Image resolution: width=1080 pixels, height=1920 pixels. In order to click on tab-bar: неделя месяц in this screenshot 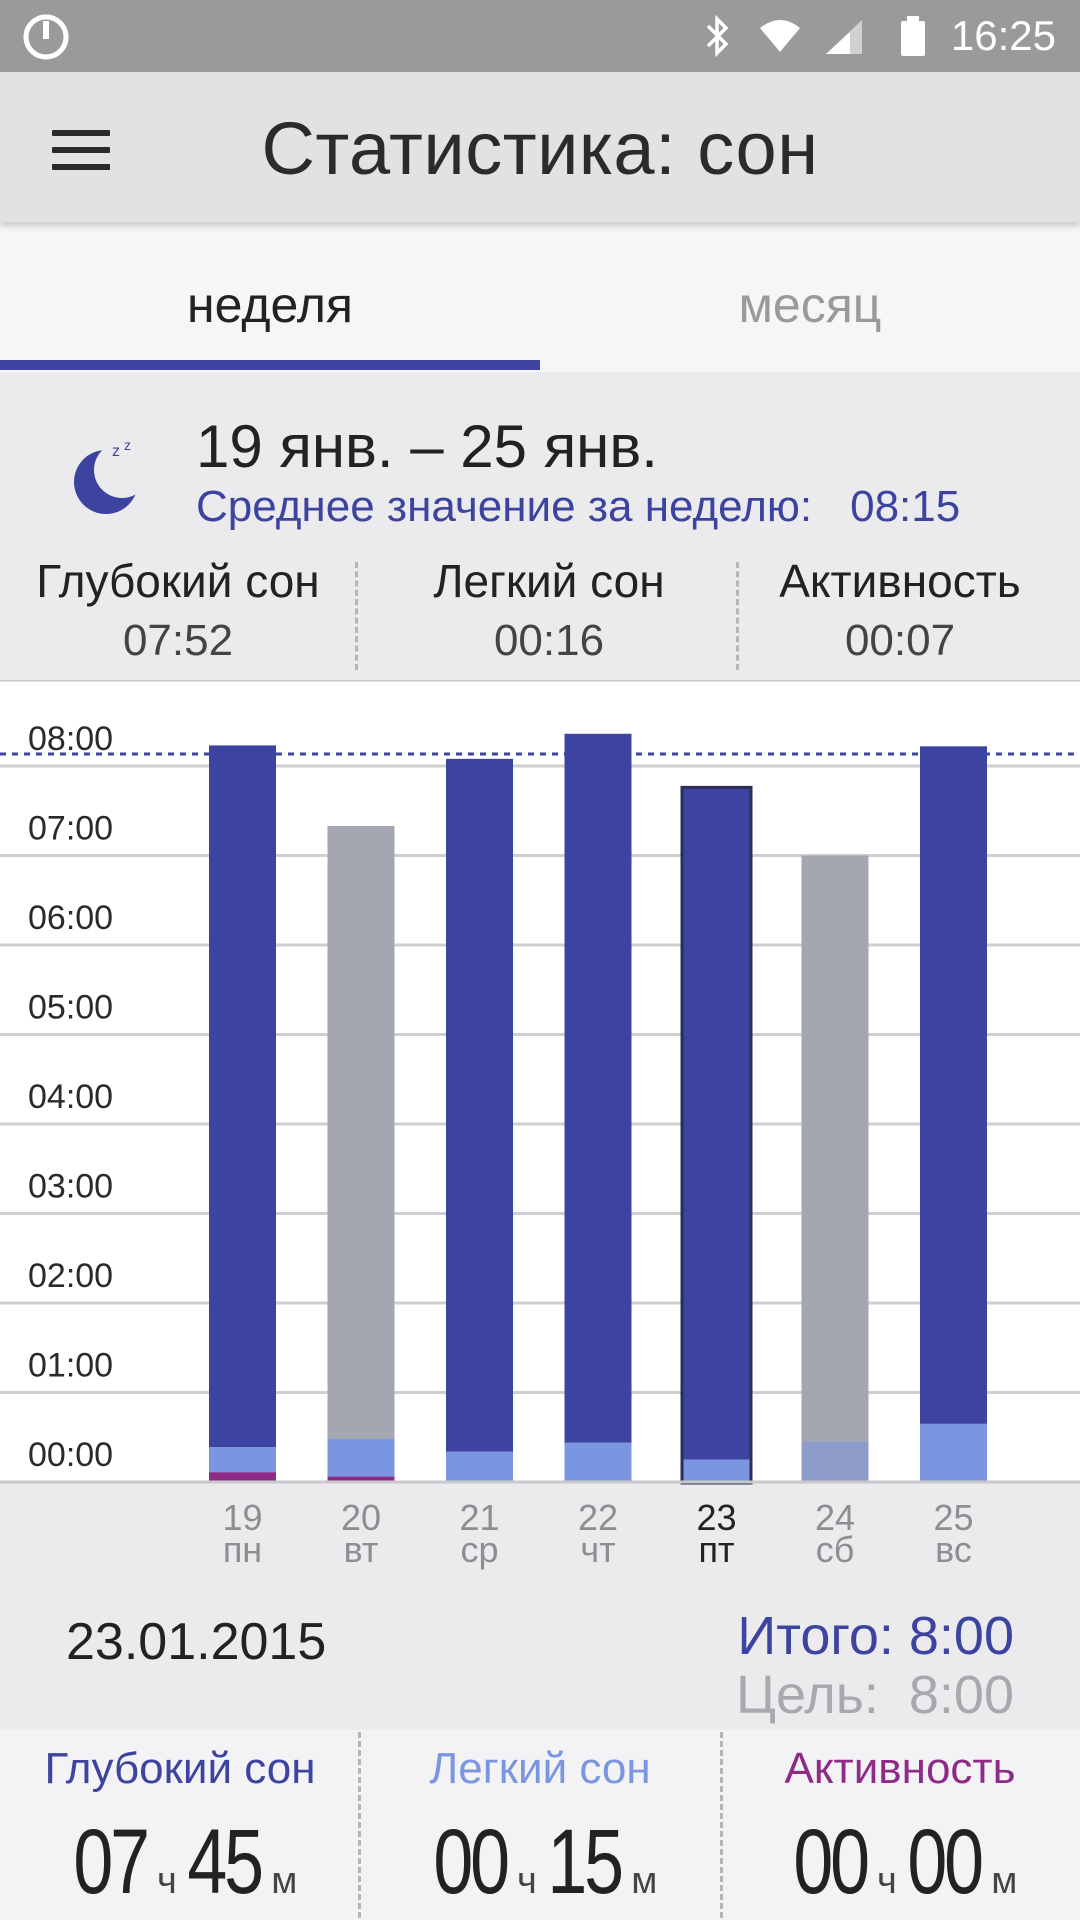, I will do `click(540, 297)`.